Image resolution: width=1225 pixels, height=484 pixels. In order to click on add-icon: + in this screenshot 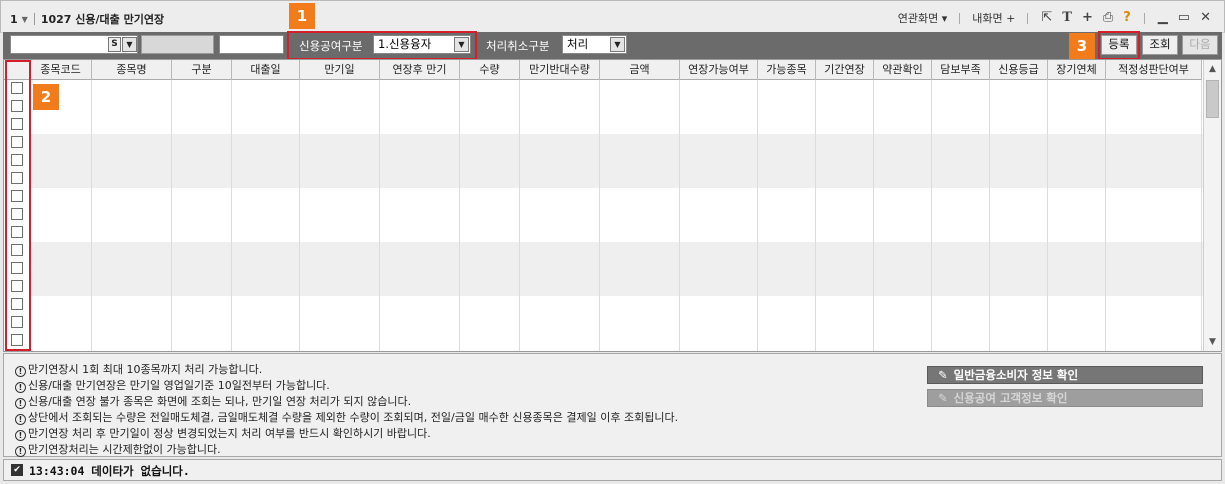, I will do `click(1087, 18)`.